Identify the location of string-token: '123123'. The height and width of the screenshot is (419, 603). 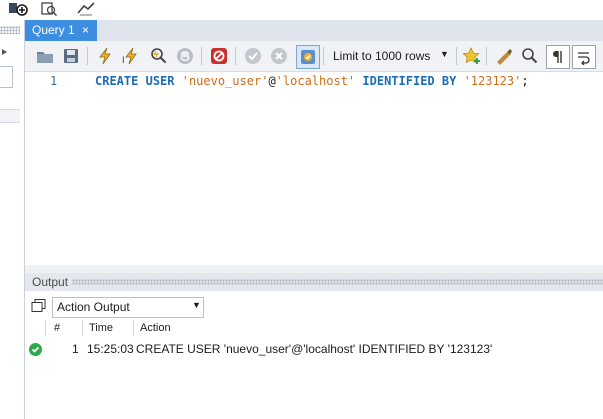
(492, 81).